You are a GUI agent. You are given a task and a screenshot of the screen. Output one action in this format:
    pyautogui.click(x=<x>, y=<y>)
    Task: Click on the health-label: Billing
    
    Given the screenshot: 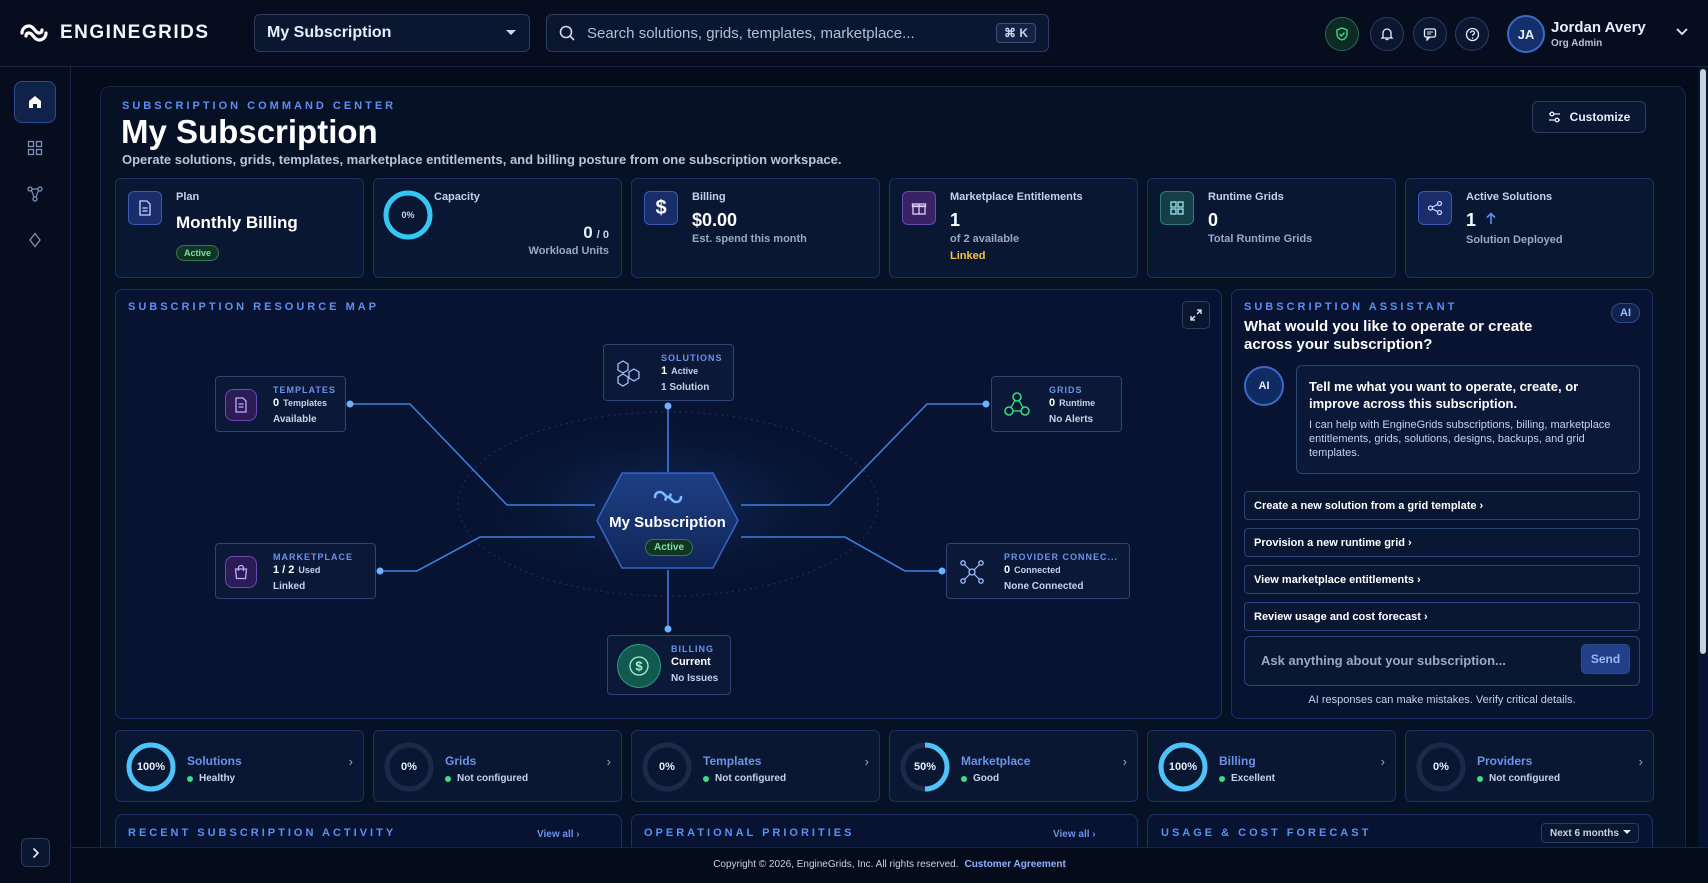 What is the action you would take?
    pyautogui.click(x=1237, y=761)
    